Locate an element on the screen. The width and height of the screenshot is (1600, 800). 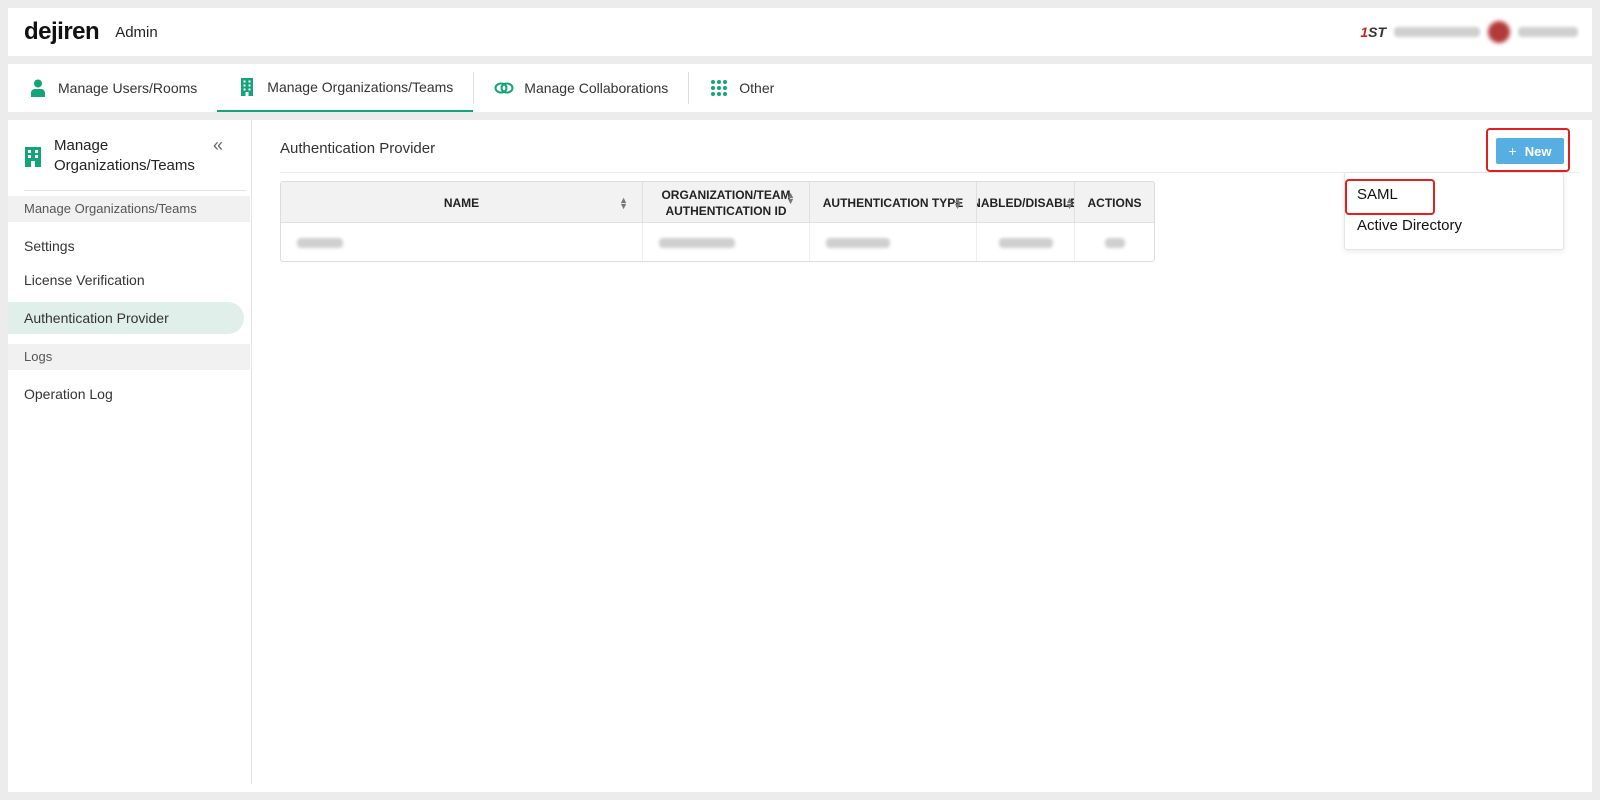
column-header-auth-id: ORGANIZATION/TEAM AUTHENTICATION ID ▲ ▼ is located at coordinates (726, 202).